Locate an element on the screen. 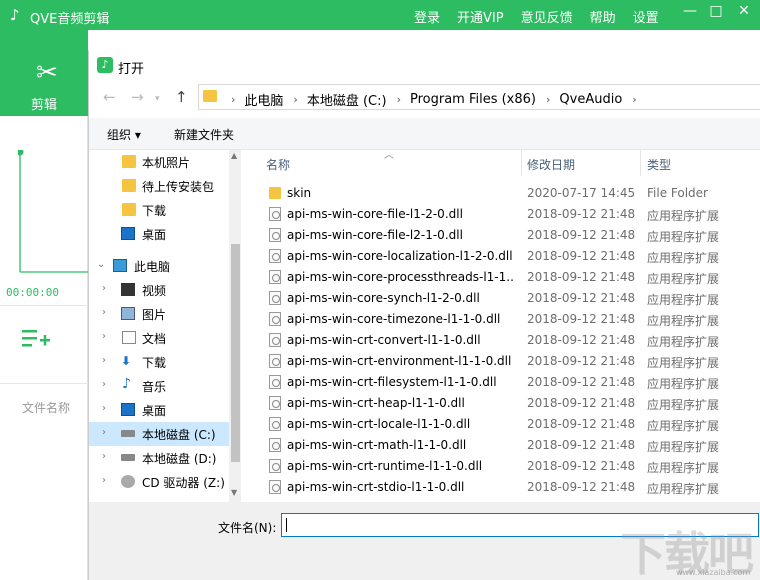  breadcrumb-item: 此电脑 is located at coordinates (263, 99).